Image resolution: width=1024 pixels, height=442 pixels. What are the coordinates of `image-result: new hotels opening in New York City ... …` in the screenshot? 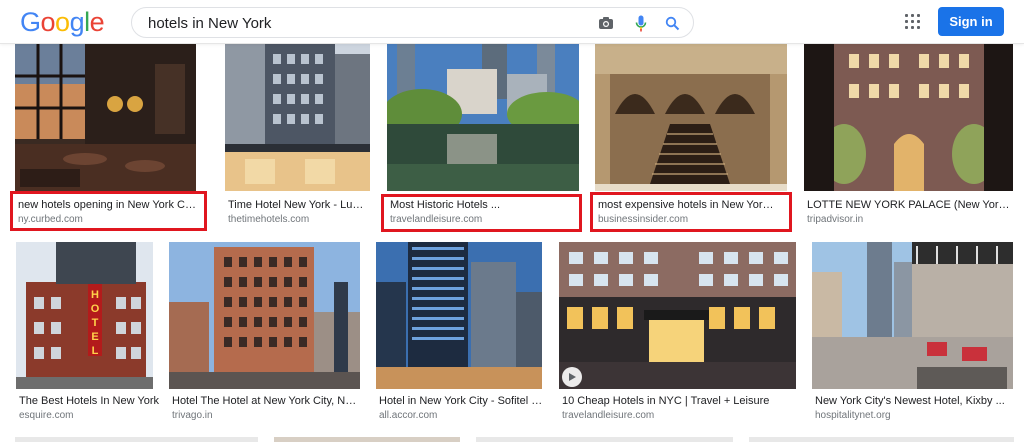 It's located at (108, 139).